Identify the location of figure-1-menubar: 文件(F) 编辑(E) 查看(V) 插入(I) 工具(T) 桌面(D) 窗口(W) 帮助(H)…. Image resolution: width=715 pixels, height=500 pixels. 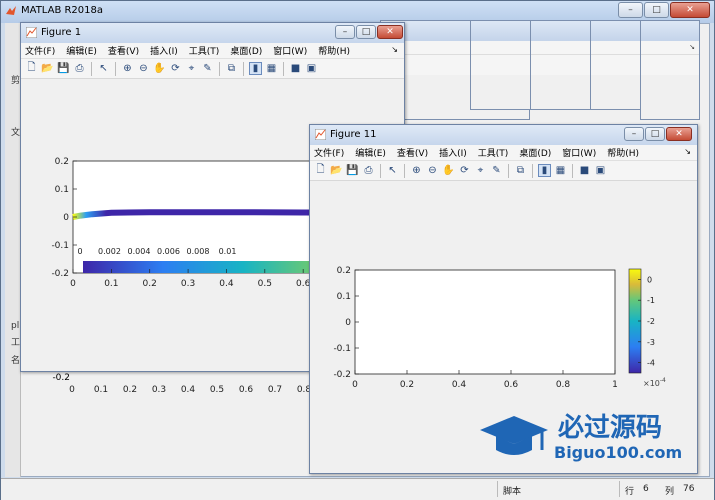
(212, 51).